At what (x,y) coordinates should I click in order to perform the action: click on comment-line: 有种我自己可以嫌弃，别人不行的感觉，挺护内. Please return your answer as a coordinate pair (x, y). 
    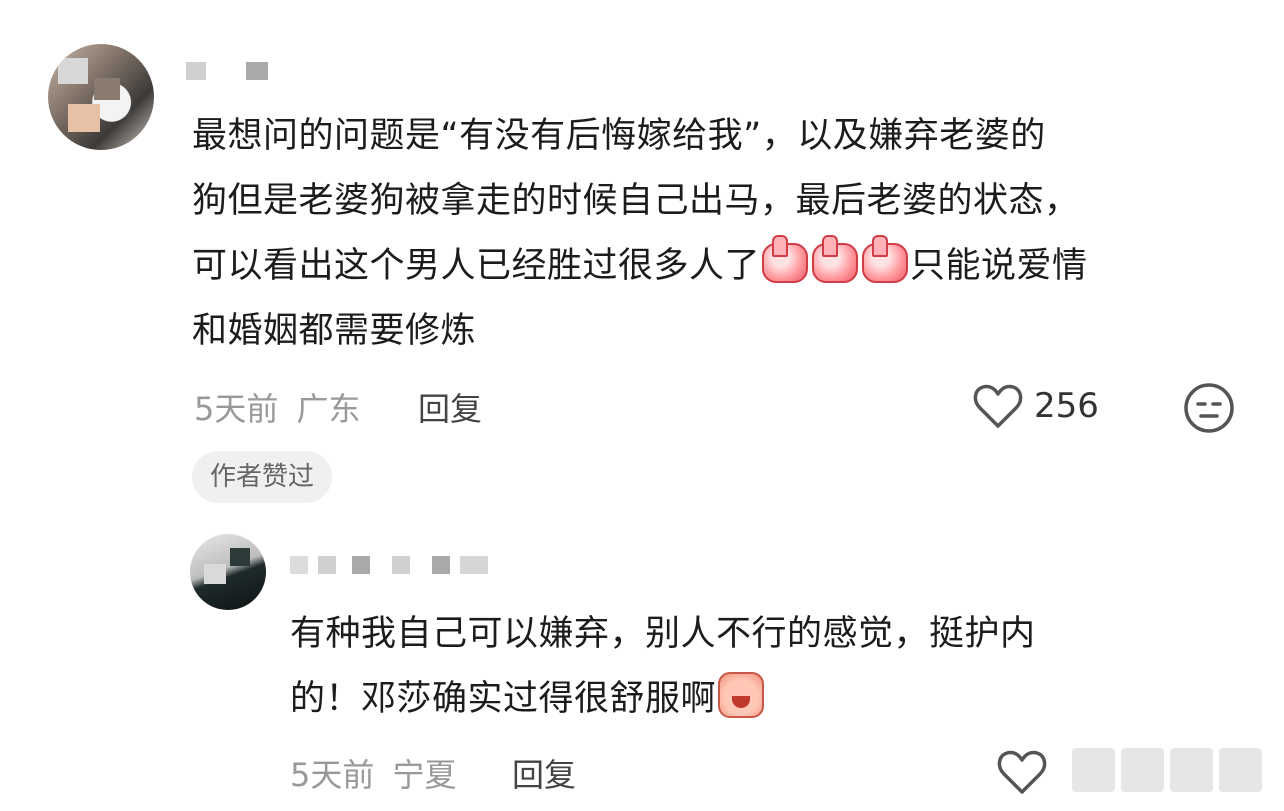
    Looking at the image, I should click on (663, 634).